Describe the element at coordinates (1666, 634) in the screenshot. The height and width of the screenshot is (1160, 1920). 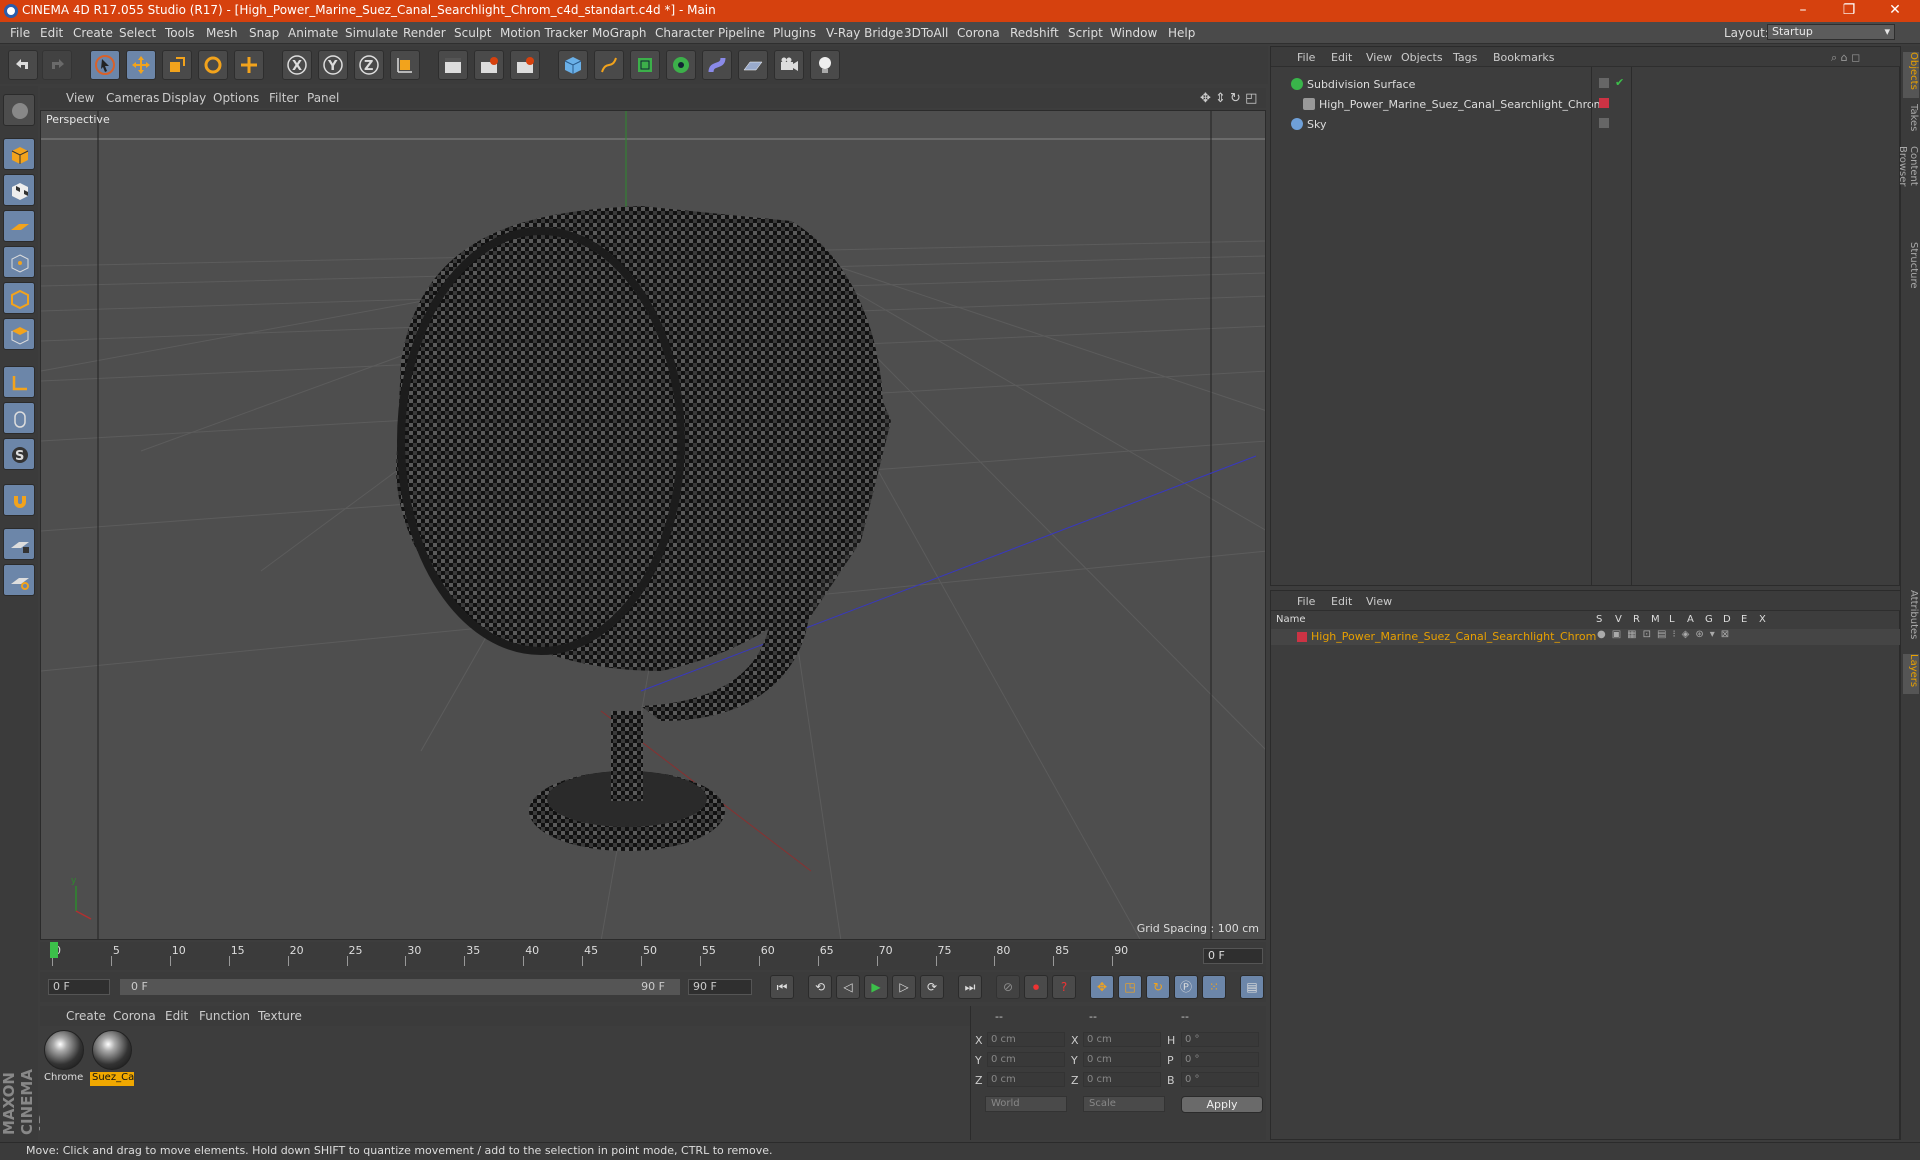
I see `layer-toggle-icons: ●▣▦⊡▤⁝◈⊛▾⊠` at that location.